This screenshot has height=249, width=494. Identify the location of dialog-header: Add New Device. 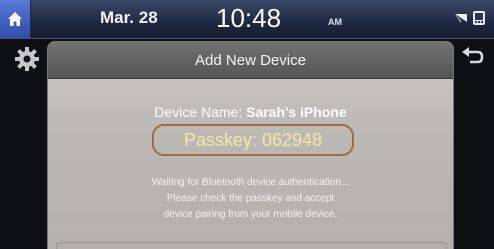
(250, 60).